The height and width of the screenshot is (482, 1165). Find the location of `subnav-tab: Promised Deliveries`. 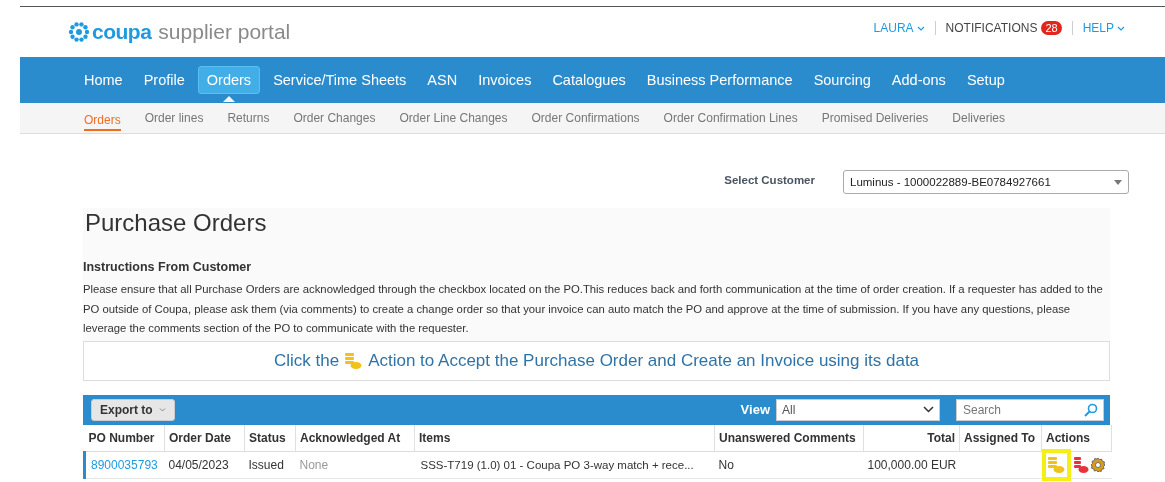

subnav-tab: Promised Deliveries is located at coordinates (875, 118).